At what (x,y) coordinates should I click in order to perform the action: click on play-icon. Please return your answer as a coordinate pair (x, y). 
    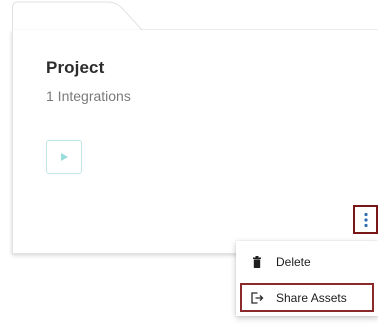
    Looking at the image, I should click on (64, 157).